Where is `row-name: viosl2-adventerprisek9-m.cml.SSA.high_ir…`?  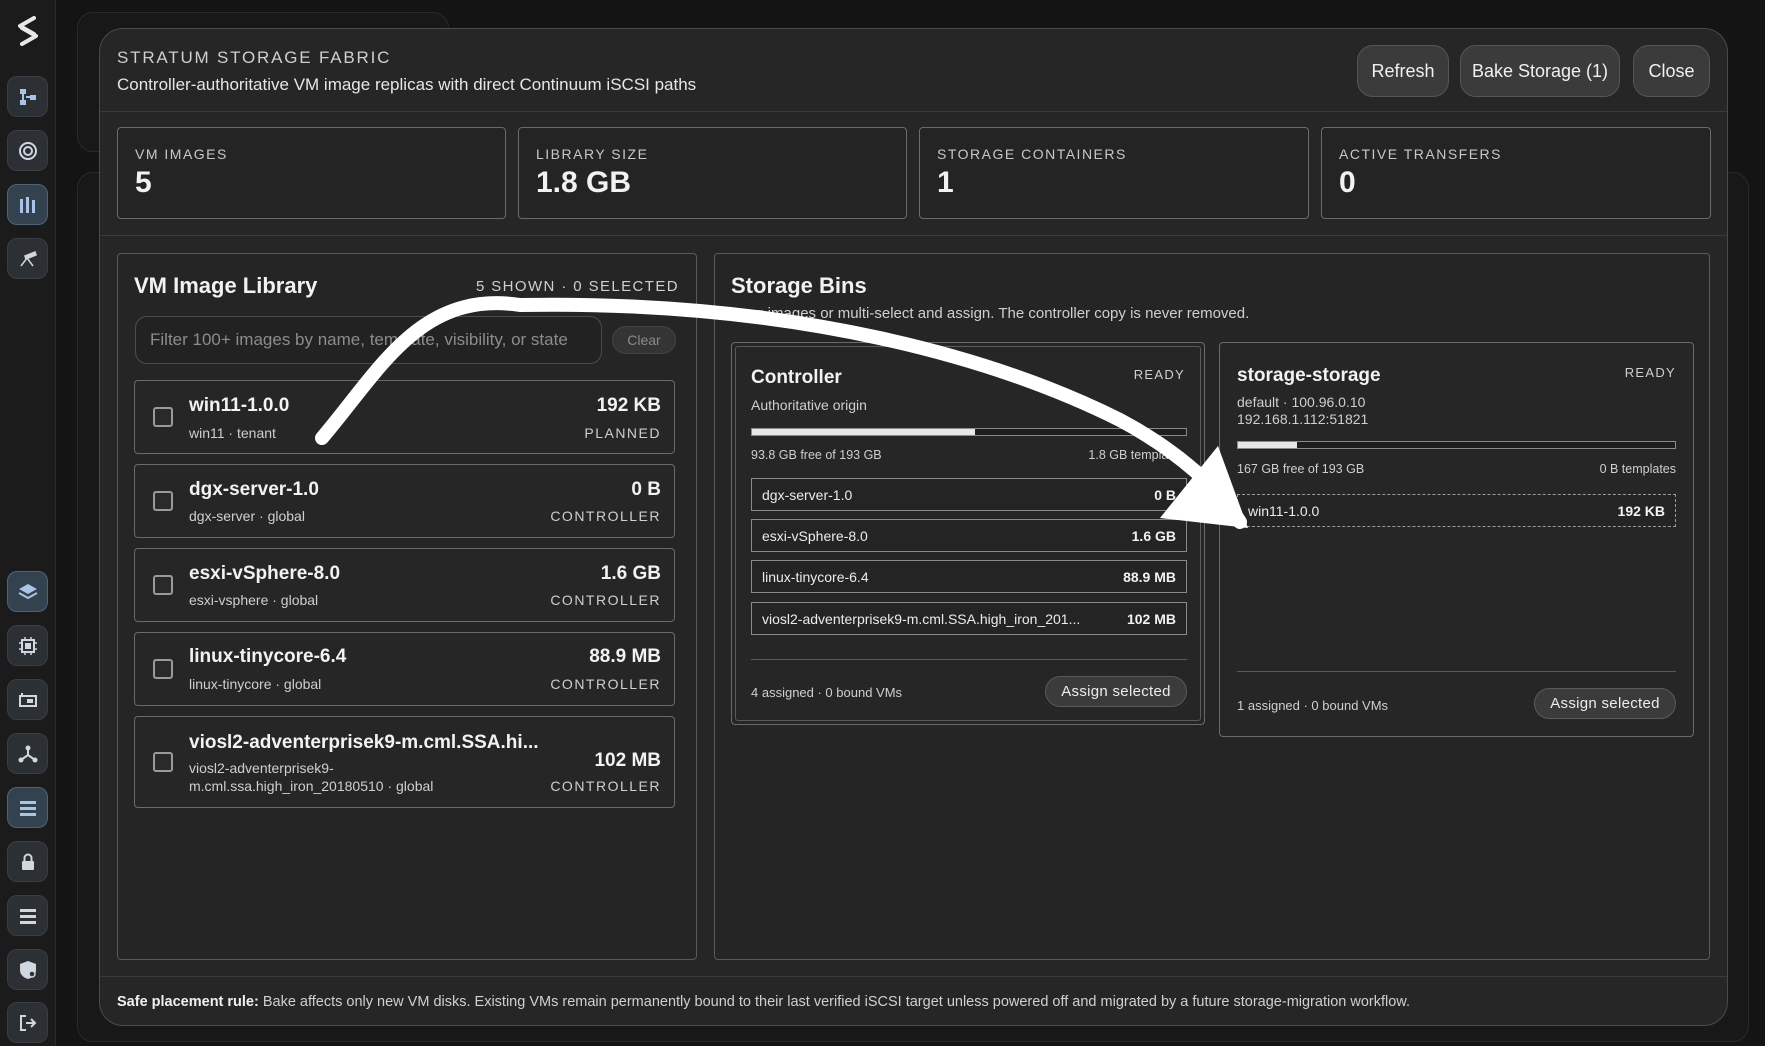
row-name: viosl2-adventerprisek9-m.cml.SSA.high_ir… is located at coordinates (921, 619).